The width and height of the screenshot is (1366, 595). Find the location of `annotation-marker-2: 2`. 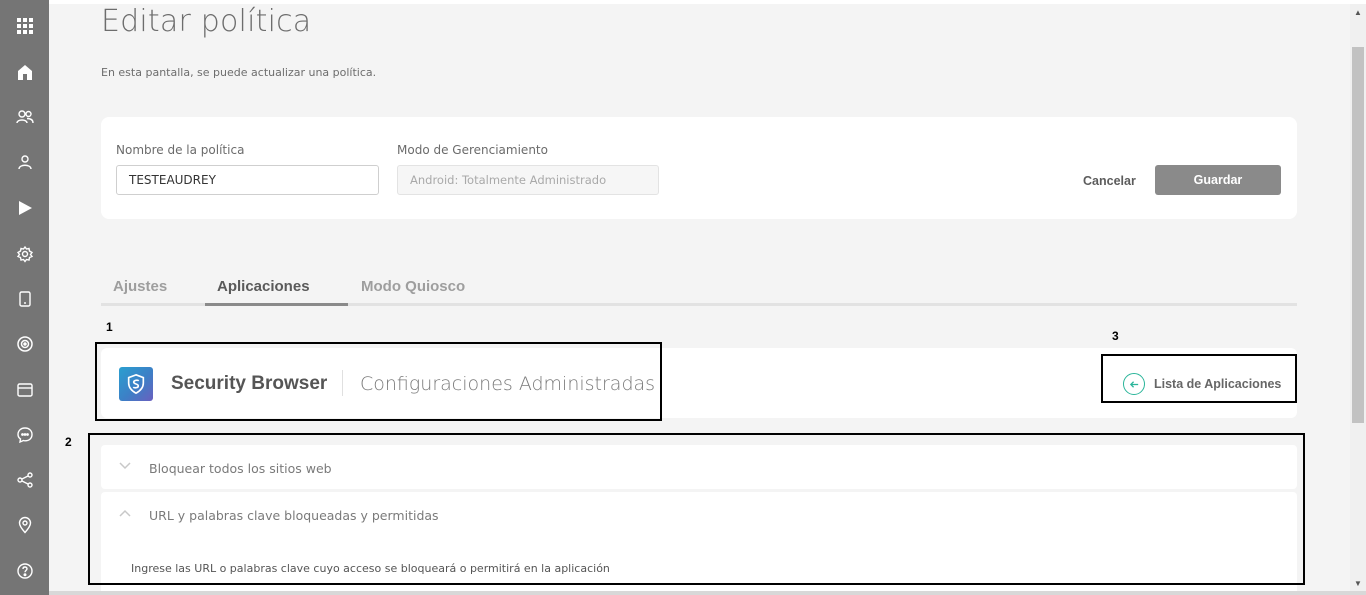

annotation-marker-2: 2 is located at coordinates (68, 442).